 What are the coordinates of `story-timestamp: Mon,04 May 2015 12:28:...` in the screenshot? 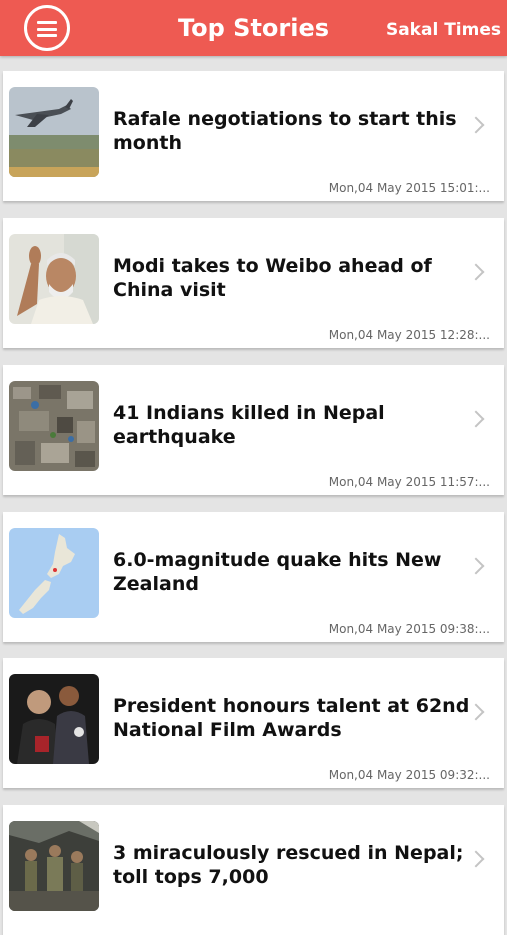 It's located at (409, 335).